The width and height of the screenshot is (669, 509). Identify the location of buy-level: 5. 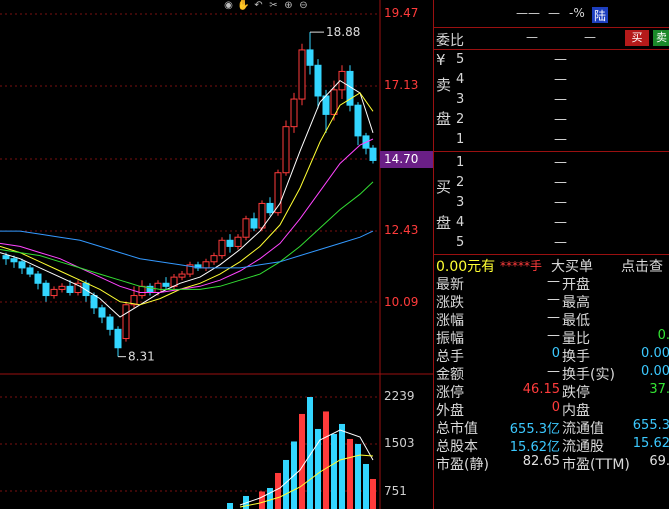
(460, 242).